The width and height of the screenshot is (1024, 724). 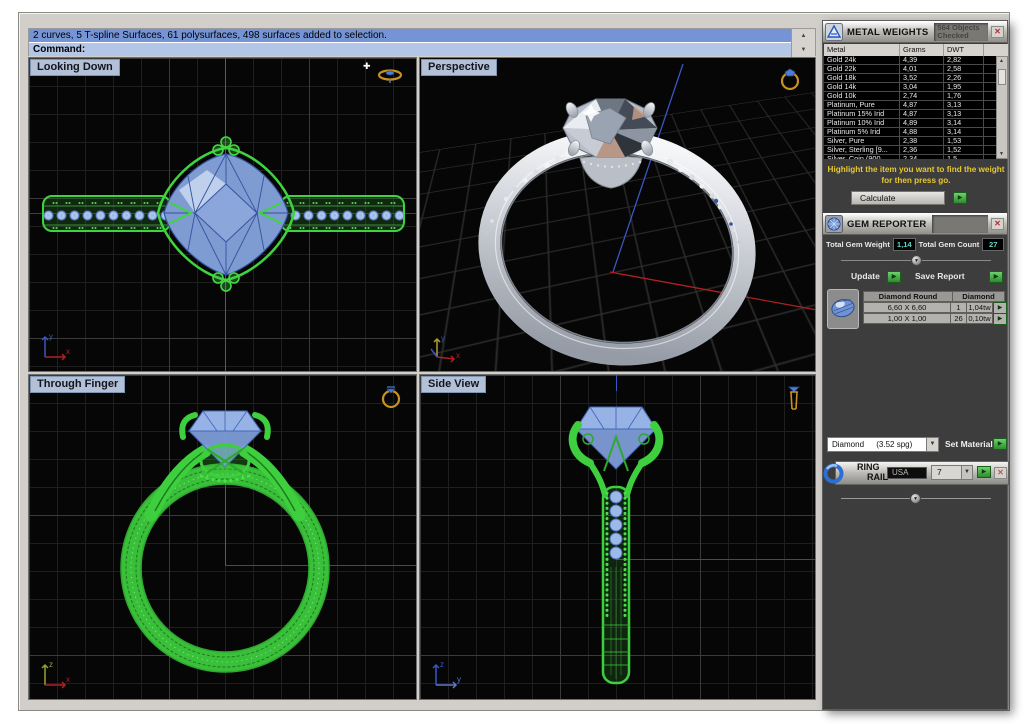 I want to click on ring-side-icon, so click(x=794, y=398).